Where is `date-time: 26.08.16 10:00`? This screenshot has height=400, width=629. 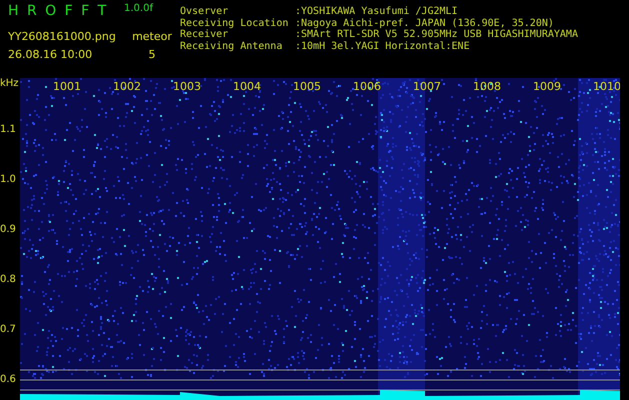
date-time: 26.08.16 10:00 is located at coordinates (50, 55).